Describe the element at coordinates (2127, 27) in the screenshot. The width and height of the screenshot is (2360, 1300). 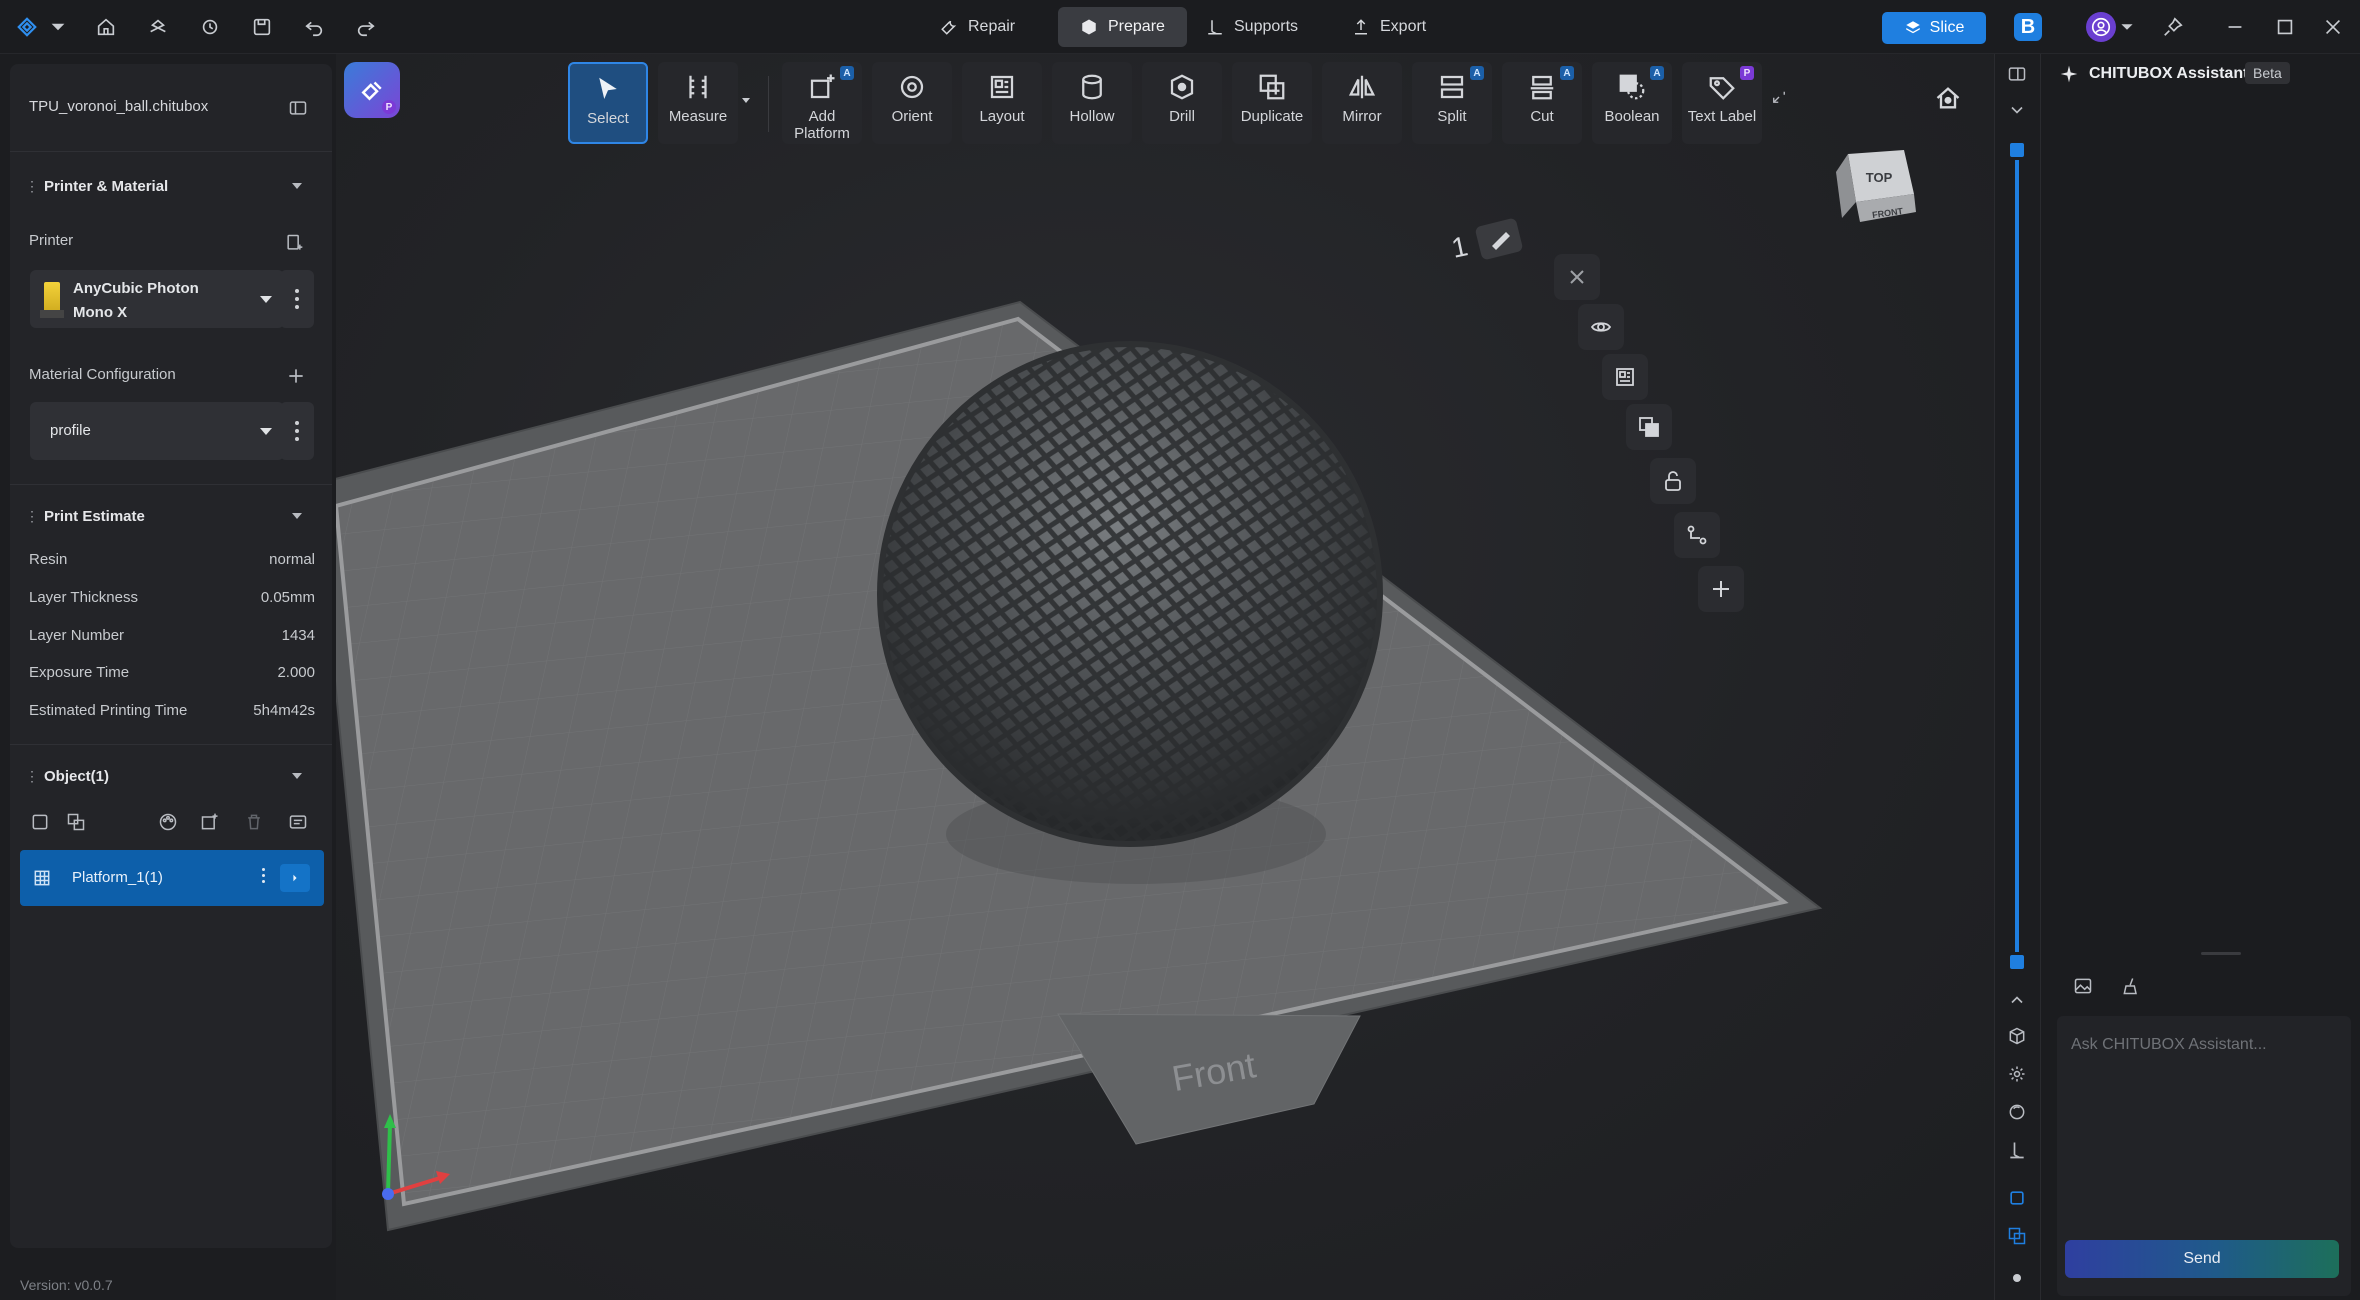
I see `avatar-chevron-icon` at that location.